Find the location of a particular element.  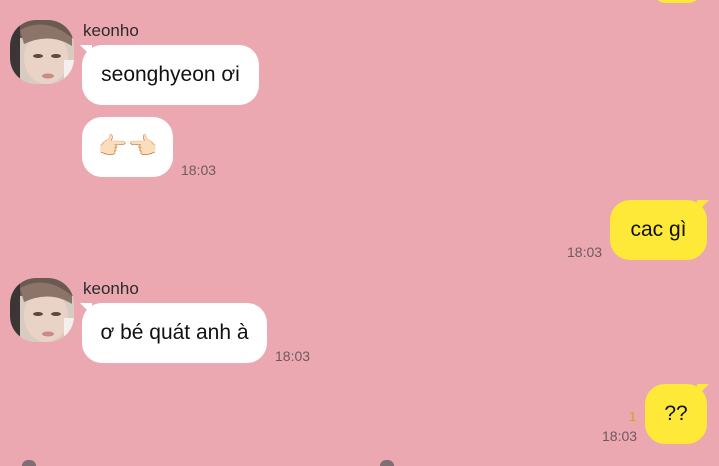

message-bubble: ơ bé quát anh à is located at coordinates (174, 333).